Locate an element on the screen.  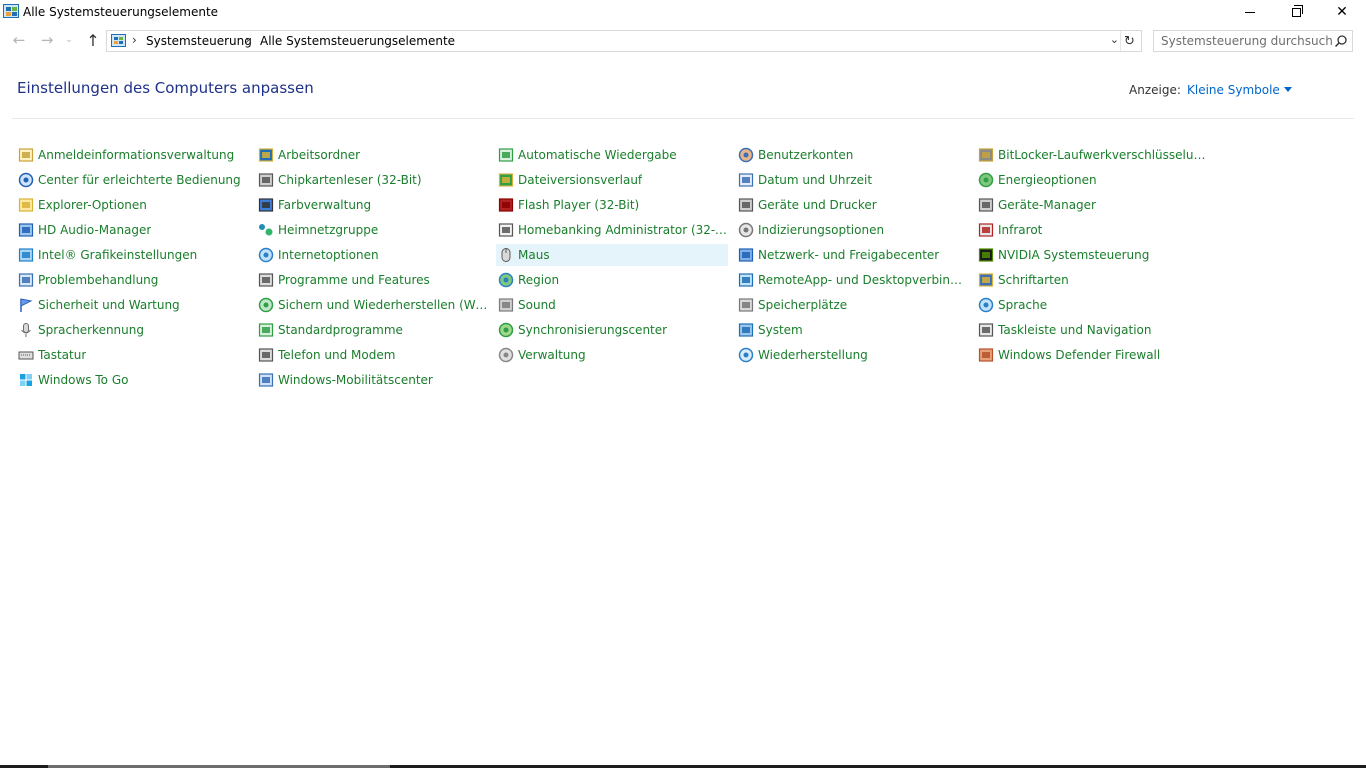
control-panel-item-nvidia: NVIDIA Systemsteuerung is located at coordinates (1092, 255).